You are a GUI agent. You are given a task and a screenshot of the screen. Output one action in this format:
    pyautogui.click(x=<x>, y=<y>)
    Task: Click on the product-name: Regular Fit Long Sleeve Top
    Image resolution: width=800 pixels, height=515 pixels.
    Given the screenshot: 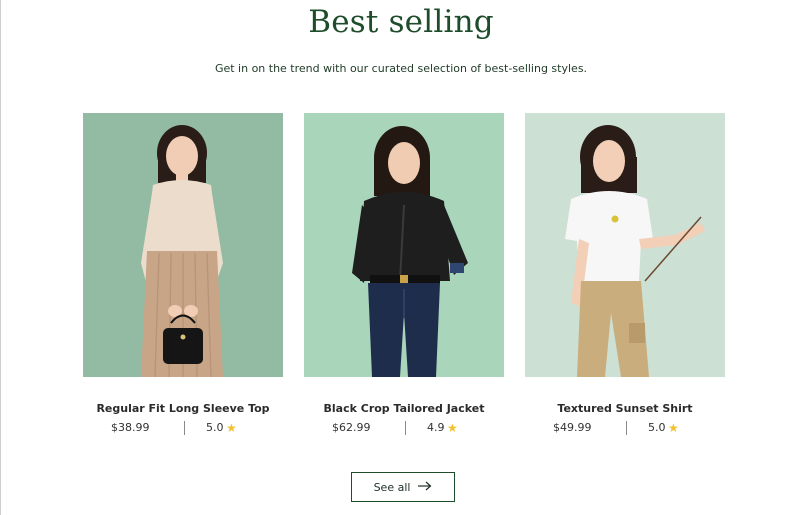 What is the action you would take?
    pyautogui.click(x=183, y=408)
    